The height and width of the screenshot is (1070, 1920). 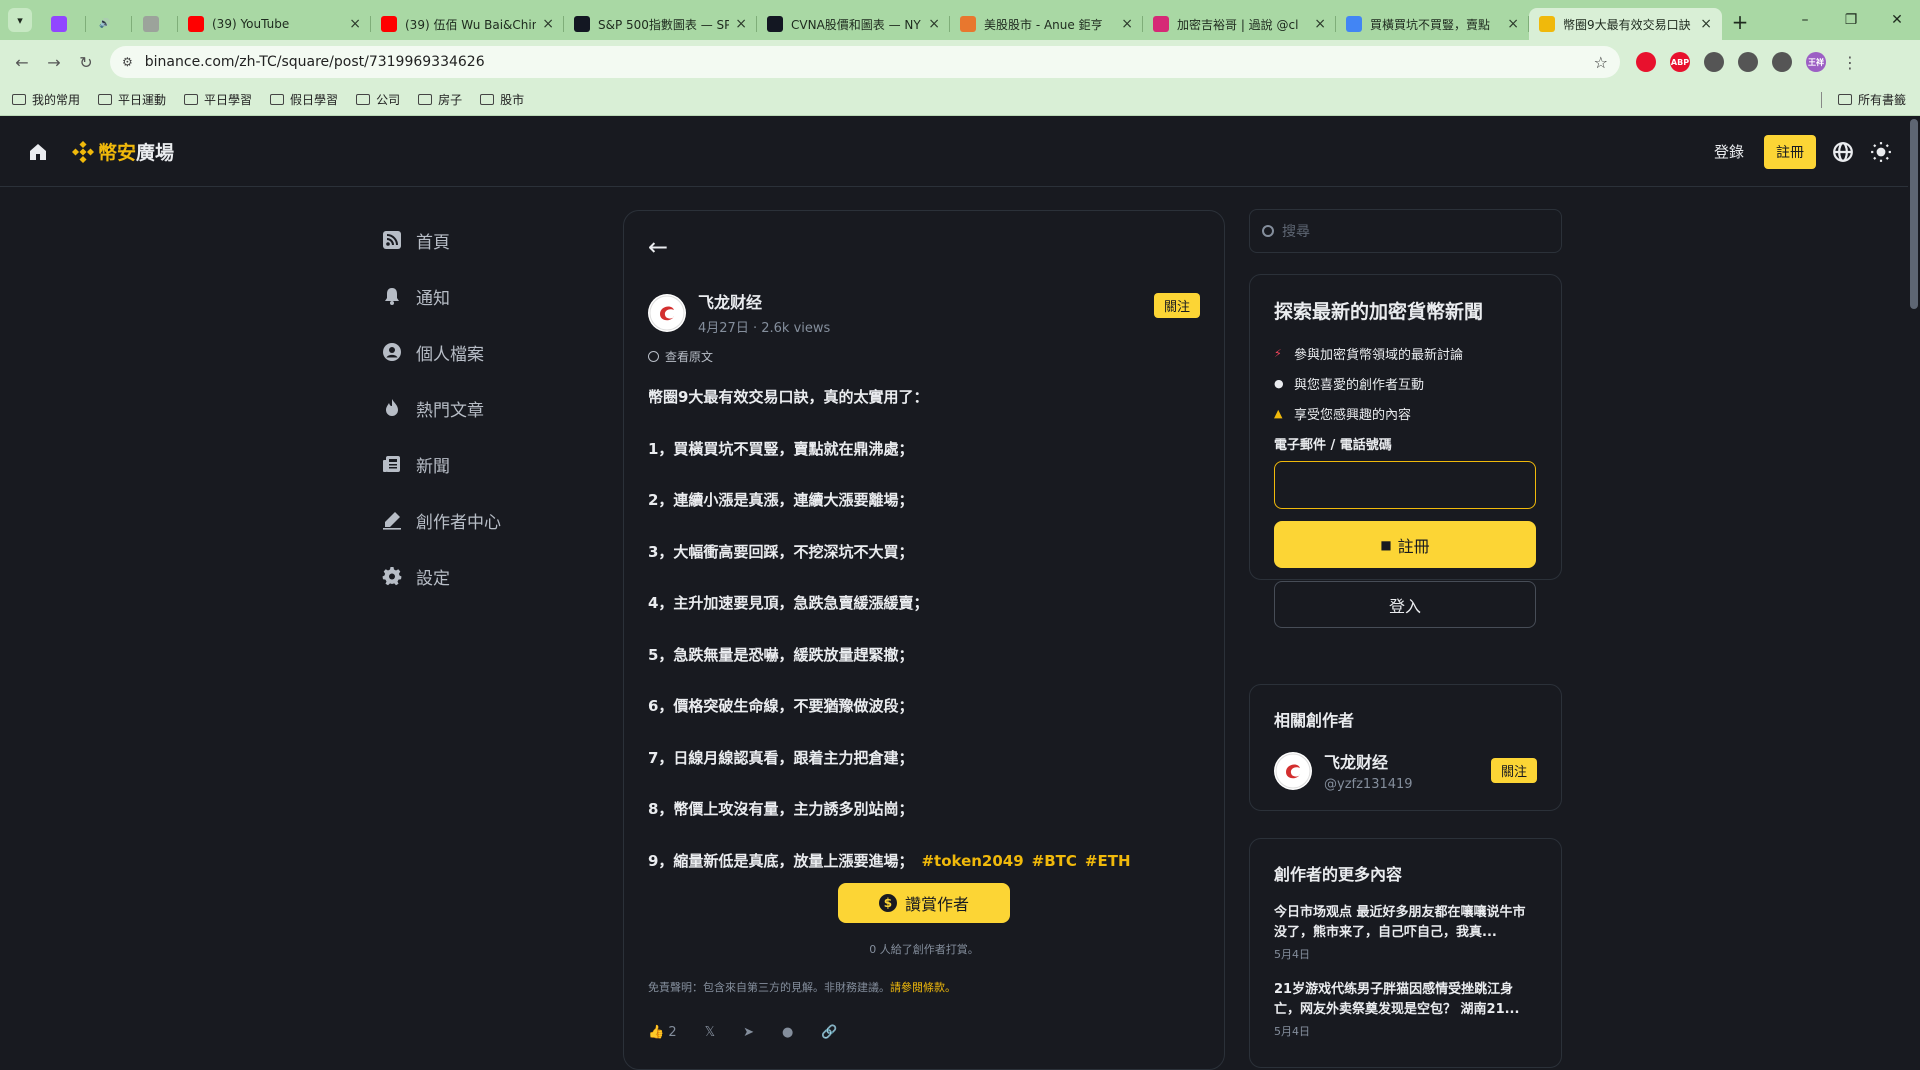 I want to click on binance-square-logo: 幣安 廣場, so click(x=123, y=151).